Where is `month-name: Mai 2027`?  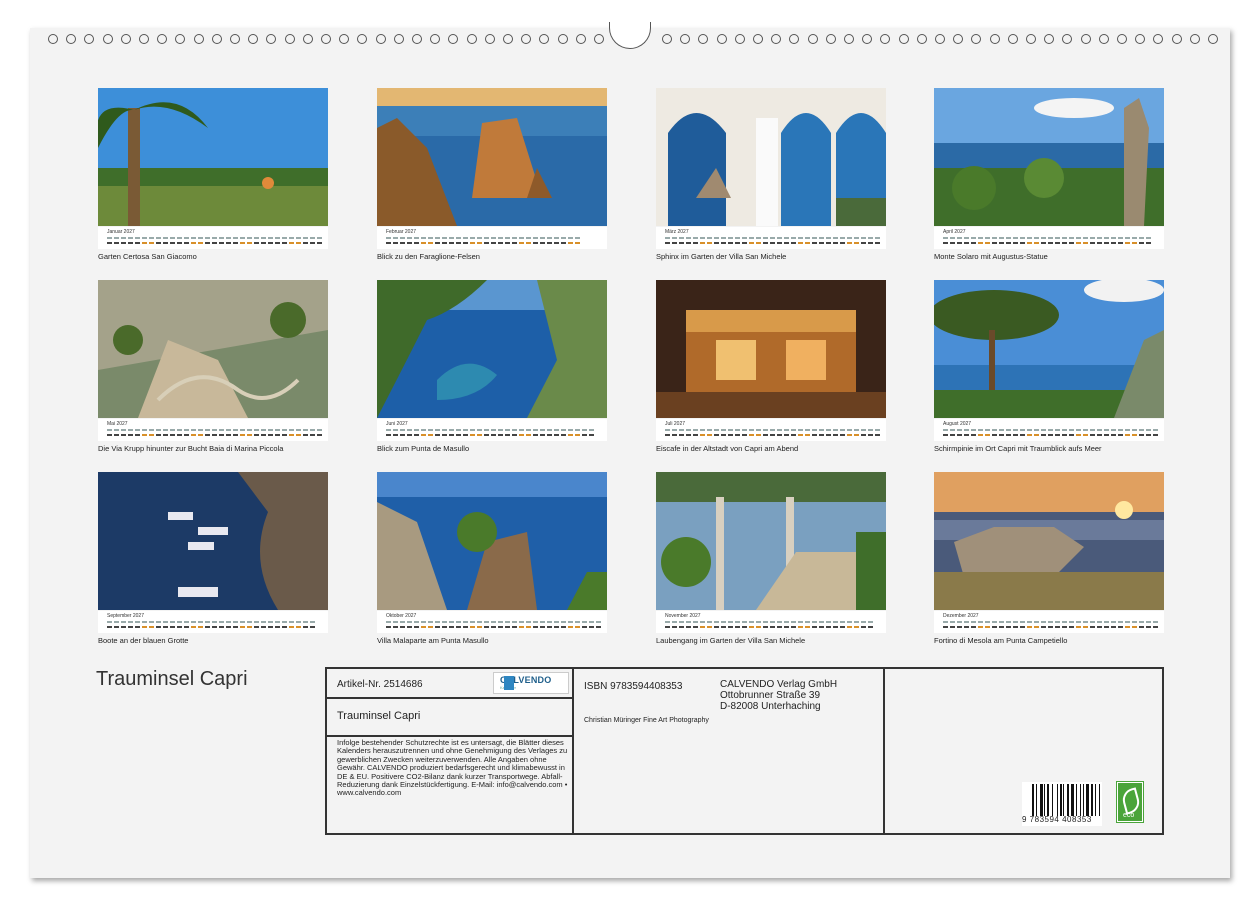 month-name: Mai 2027 is located at coordinates (117, 424).